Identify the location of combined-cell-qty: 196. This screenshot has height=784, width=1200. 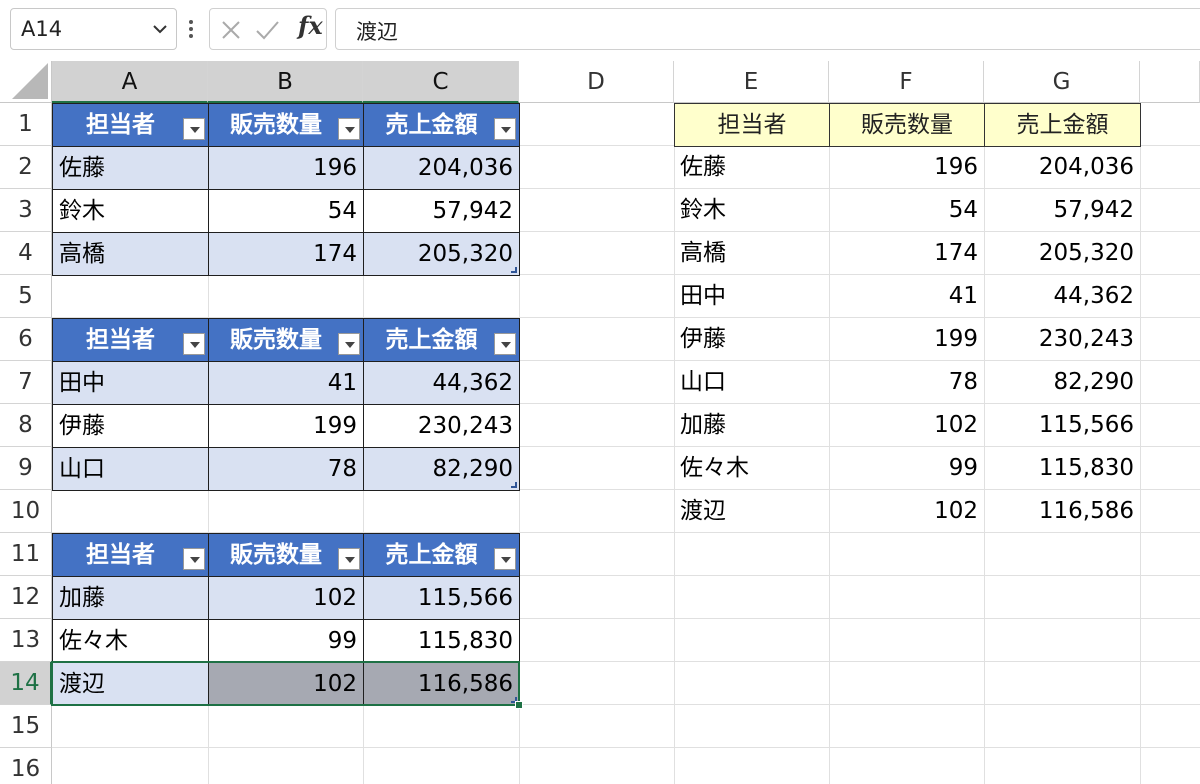
(906, 167).